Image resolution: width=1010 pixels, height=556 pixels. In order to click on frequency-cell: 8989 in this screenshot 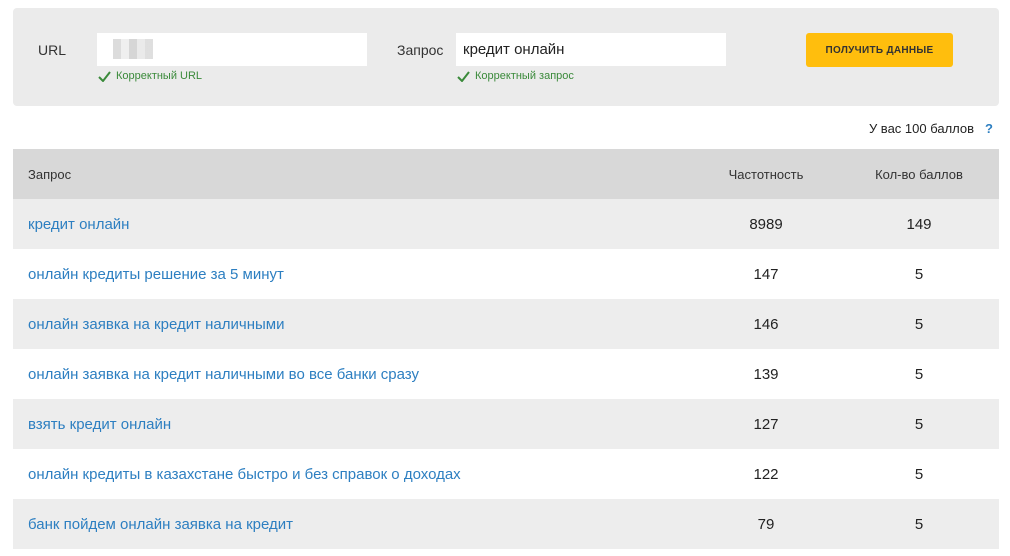, I will do `click(766, 224)`.